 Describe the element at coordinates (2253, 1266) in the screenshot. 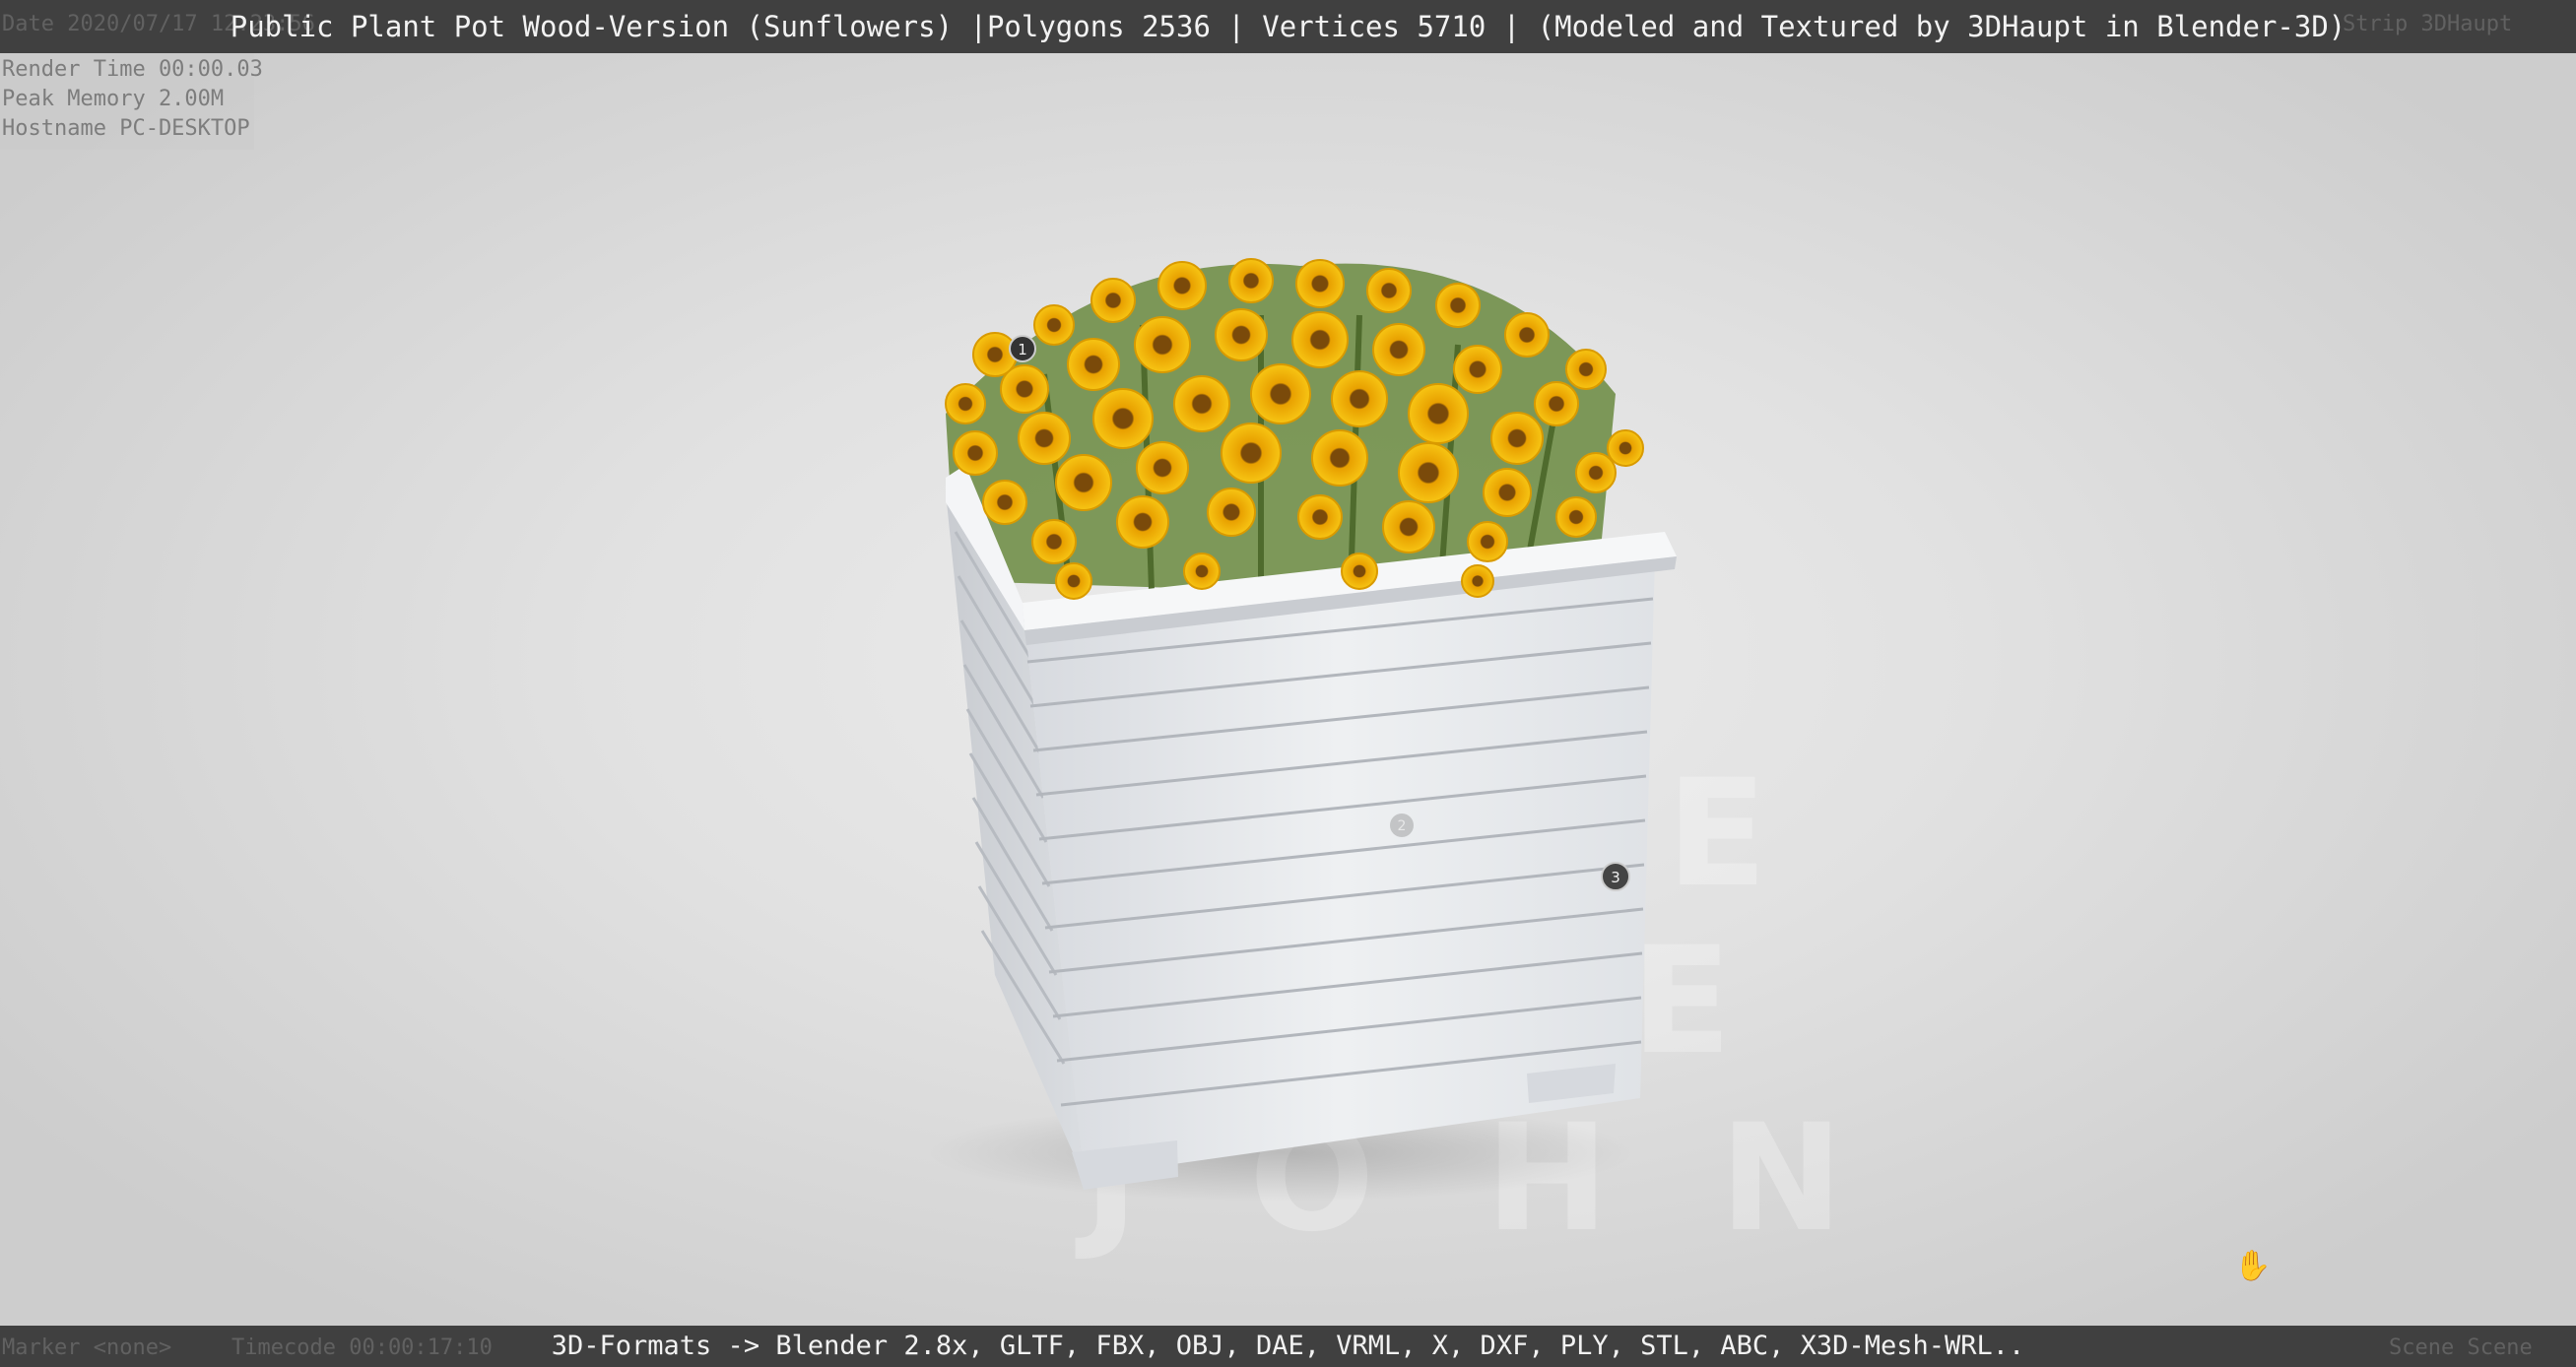

I see `hand-grab-icon: ✋` at that location.